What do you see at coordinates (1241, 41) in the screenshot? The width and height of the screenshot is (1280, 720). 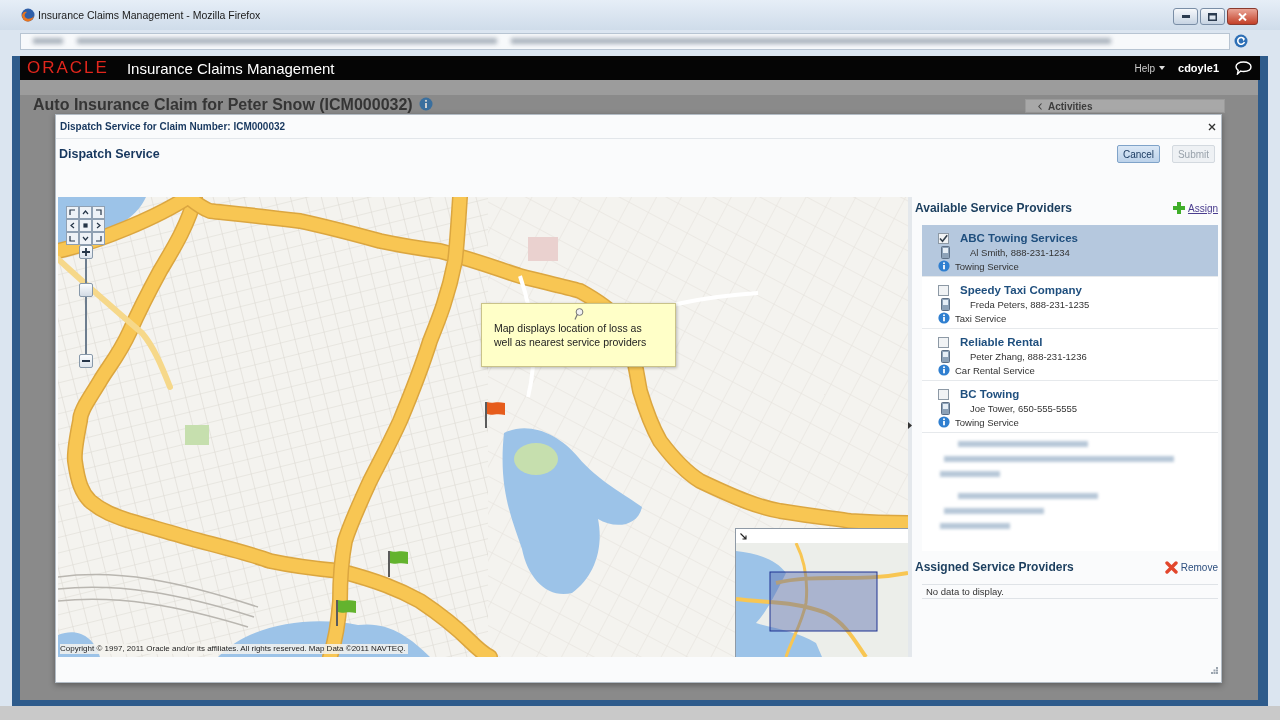 I see `refresh-icon` at bounding box center [1241, 41].